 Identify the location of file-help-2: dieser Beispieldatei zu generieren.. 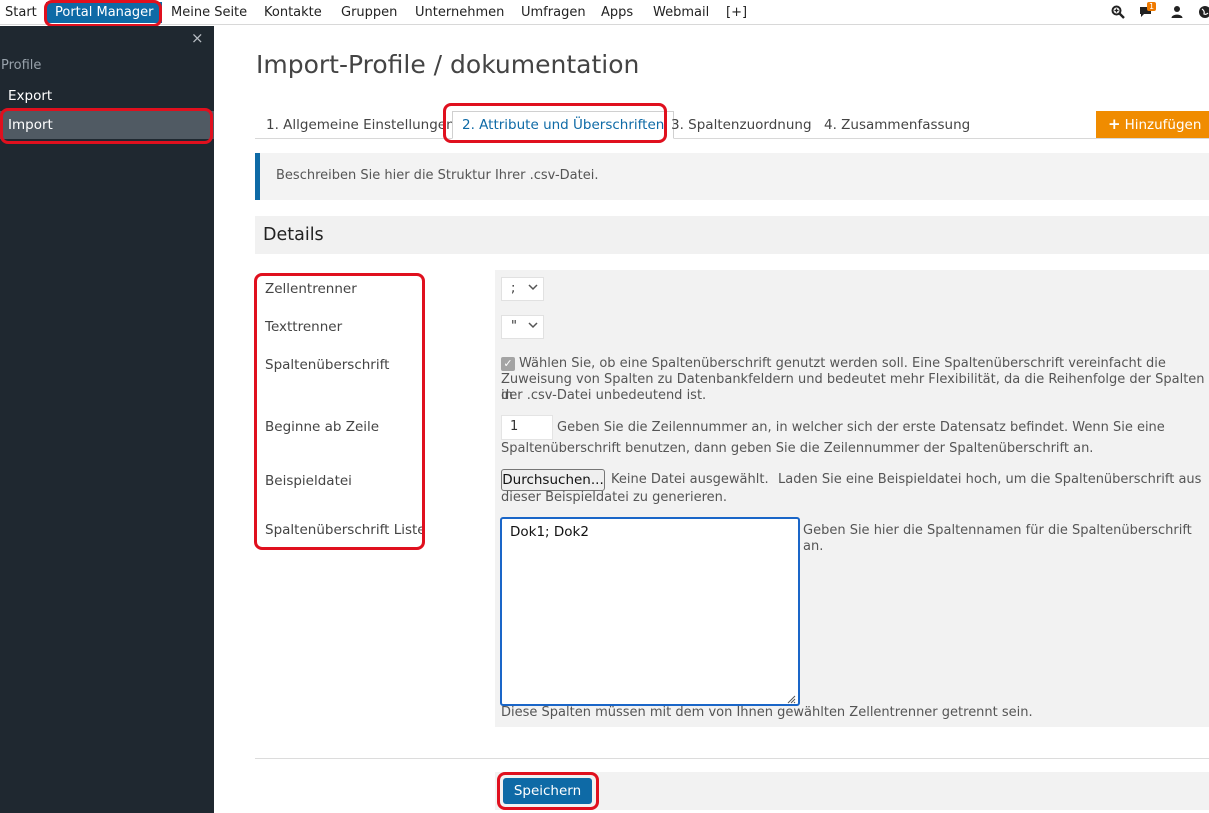
(614, 497).